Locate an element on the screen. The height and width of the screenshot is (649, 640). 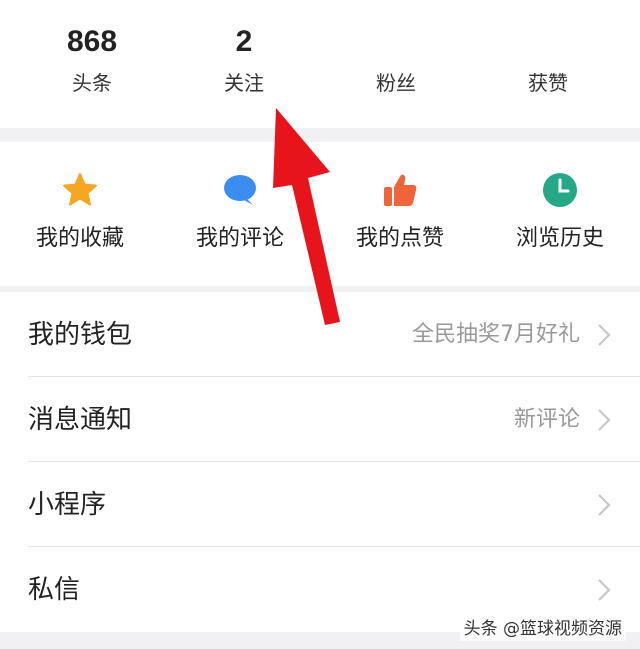
stat-likes: 获赞 is located at coordinates (548, 59).